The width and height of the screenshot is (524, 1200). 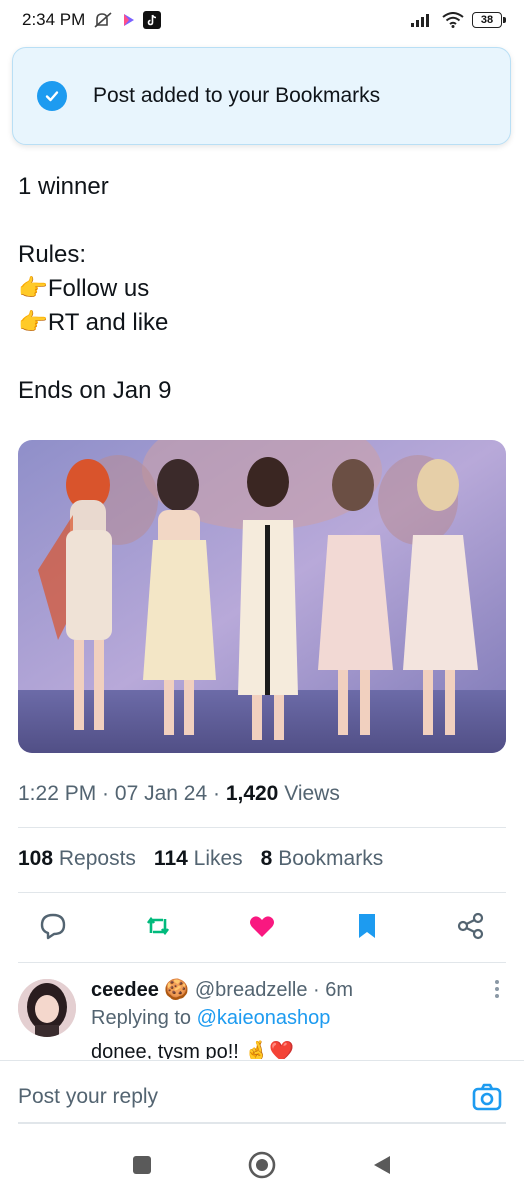 I want to click on reply-author-name: ceedee, so click(x=125, y=990).